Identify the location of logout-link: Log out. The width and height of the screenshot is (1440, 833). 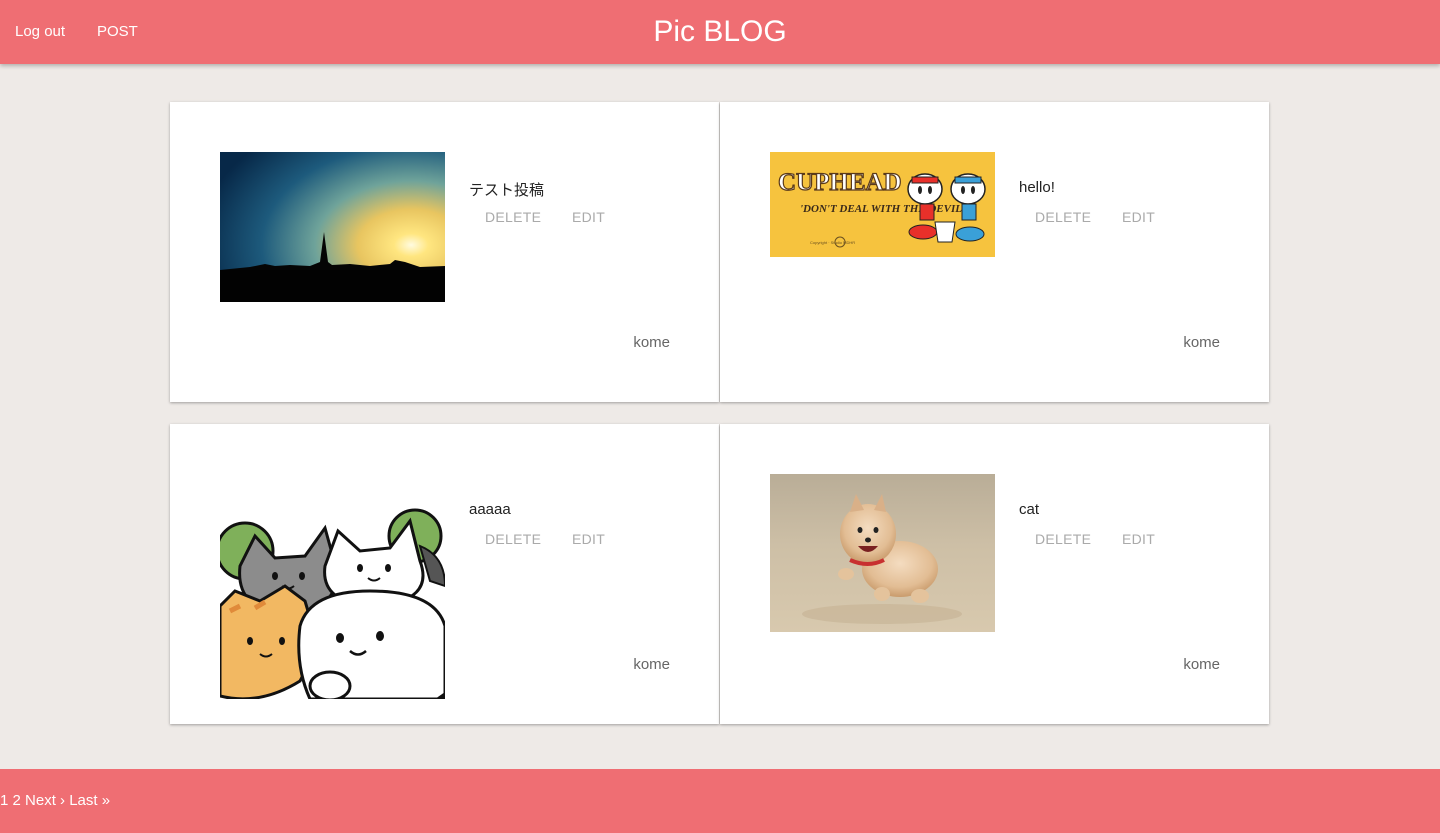
(40, 32).